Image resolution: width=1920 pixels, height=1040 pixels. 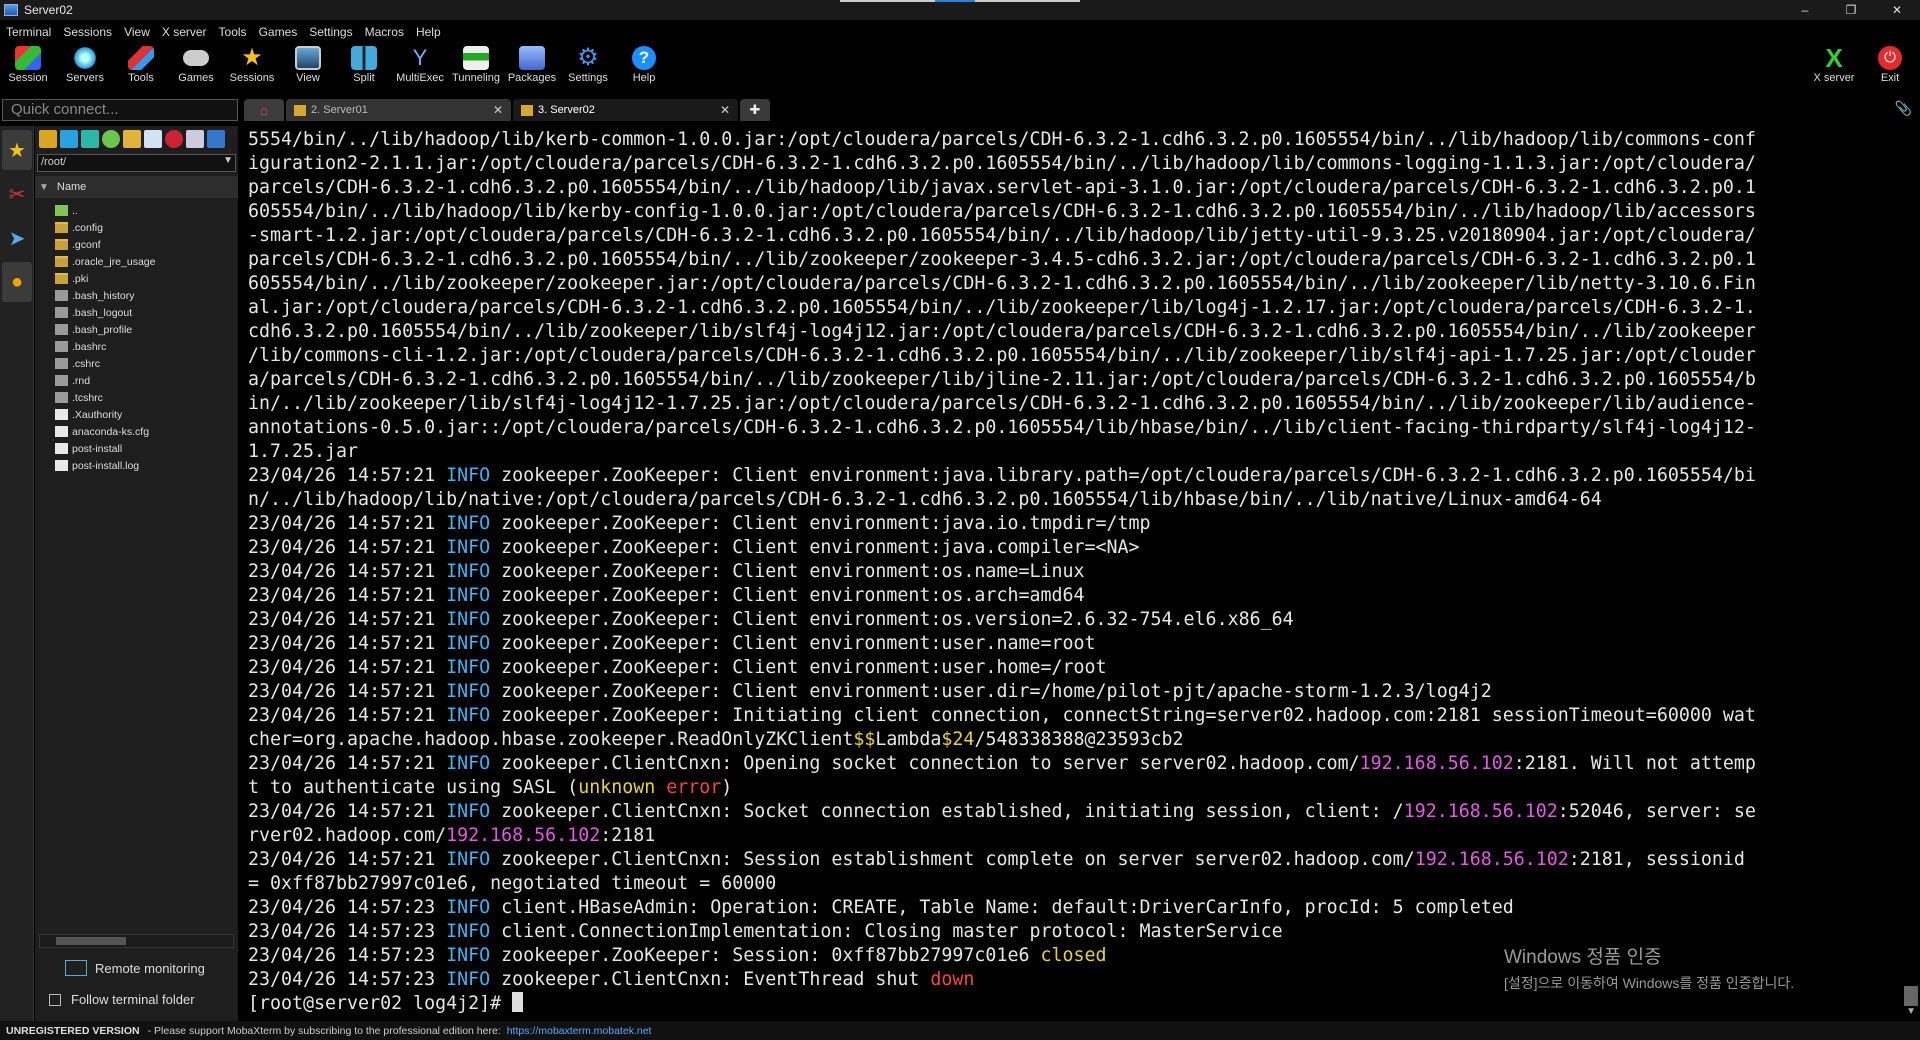 What do you see at coordinates (195, 139) in the screenshot?
I see `rename-icon` at bounding box center [195, 139].